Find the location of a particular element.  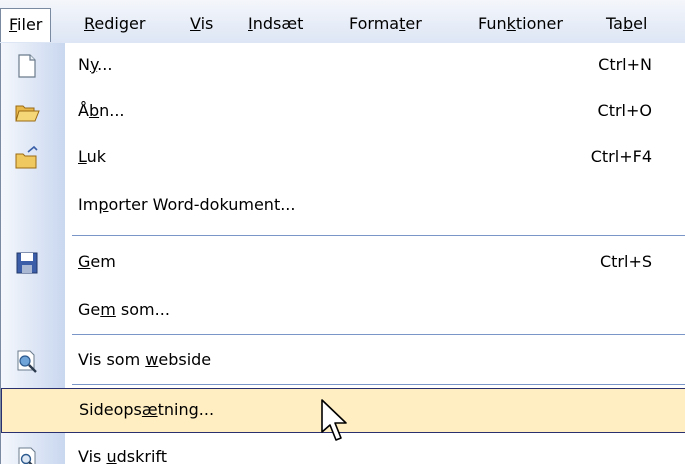

shortcut-label: Ctrl+O is located at coordinates (624, 110).